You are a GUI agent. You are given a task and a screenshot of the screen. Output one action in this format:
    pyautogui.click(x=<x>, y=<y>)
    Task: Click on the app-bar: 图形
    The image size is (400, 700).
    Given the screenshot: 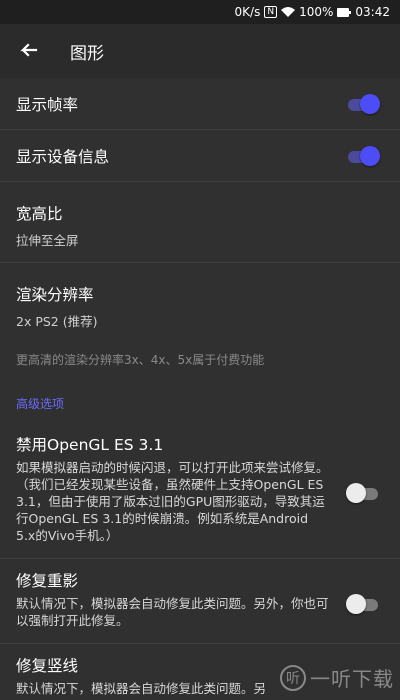 What is the action you would take?
    pyautogui.click(x=200, y=51)
    